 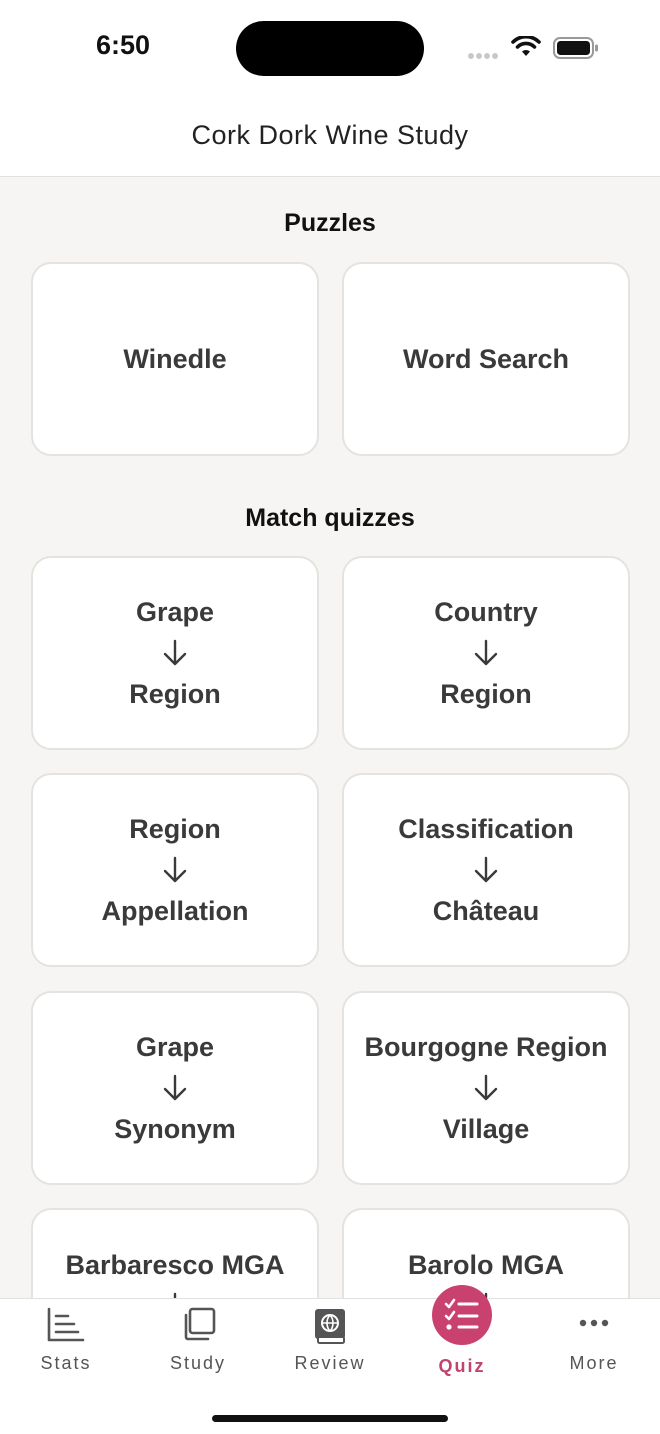 I want to click on wifi-icon, so click(x=526, y=48).